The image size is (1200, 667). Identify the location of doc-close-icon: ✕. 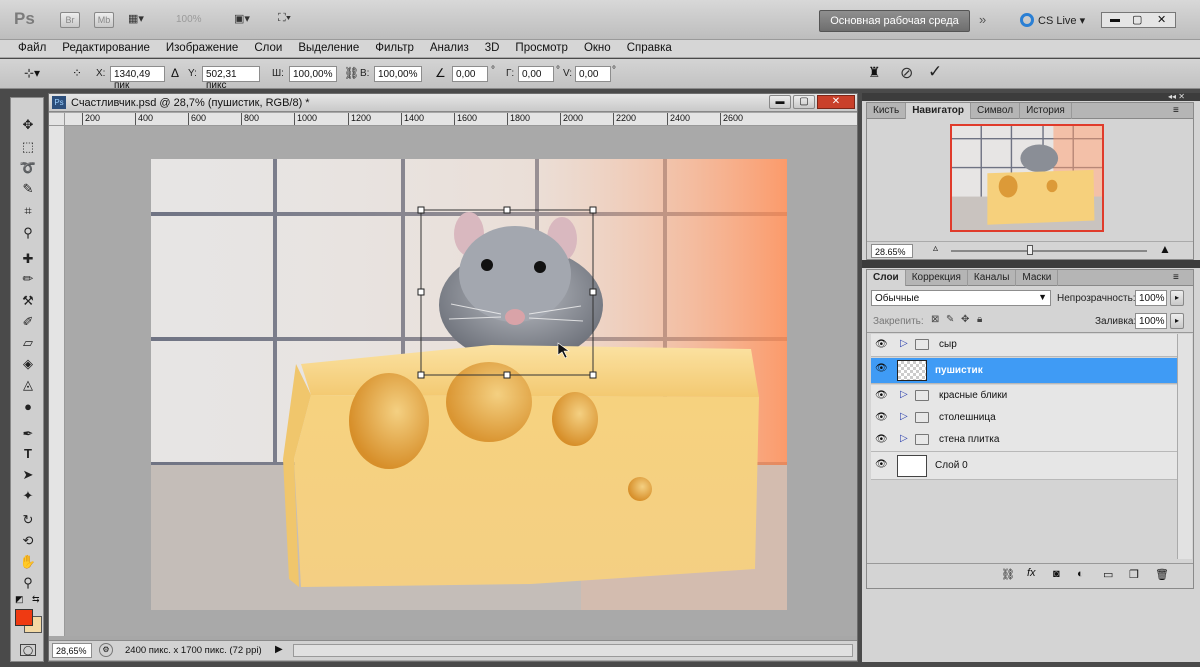
(836, 102).